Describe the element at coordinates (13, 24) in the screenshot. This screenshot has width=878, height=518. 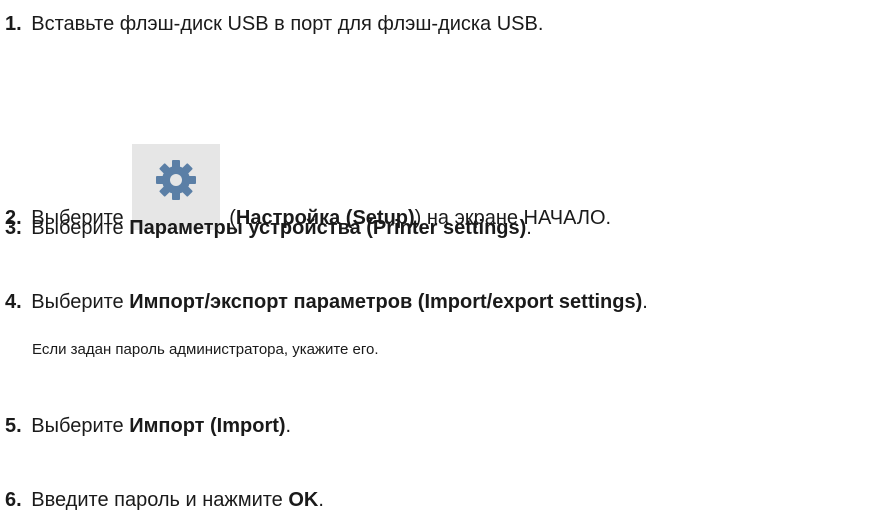
I see `step-number: 1.` at that location.